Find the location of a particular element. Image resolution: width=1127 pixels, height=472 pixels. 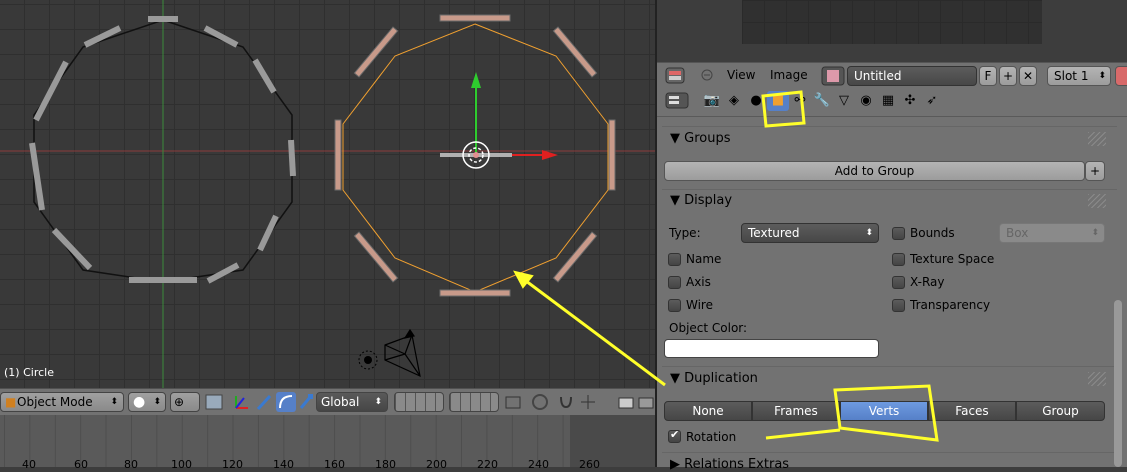

new-image-icon: + is located at coordinates (1008, 76).